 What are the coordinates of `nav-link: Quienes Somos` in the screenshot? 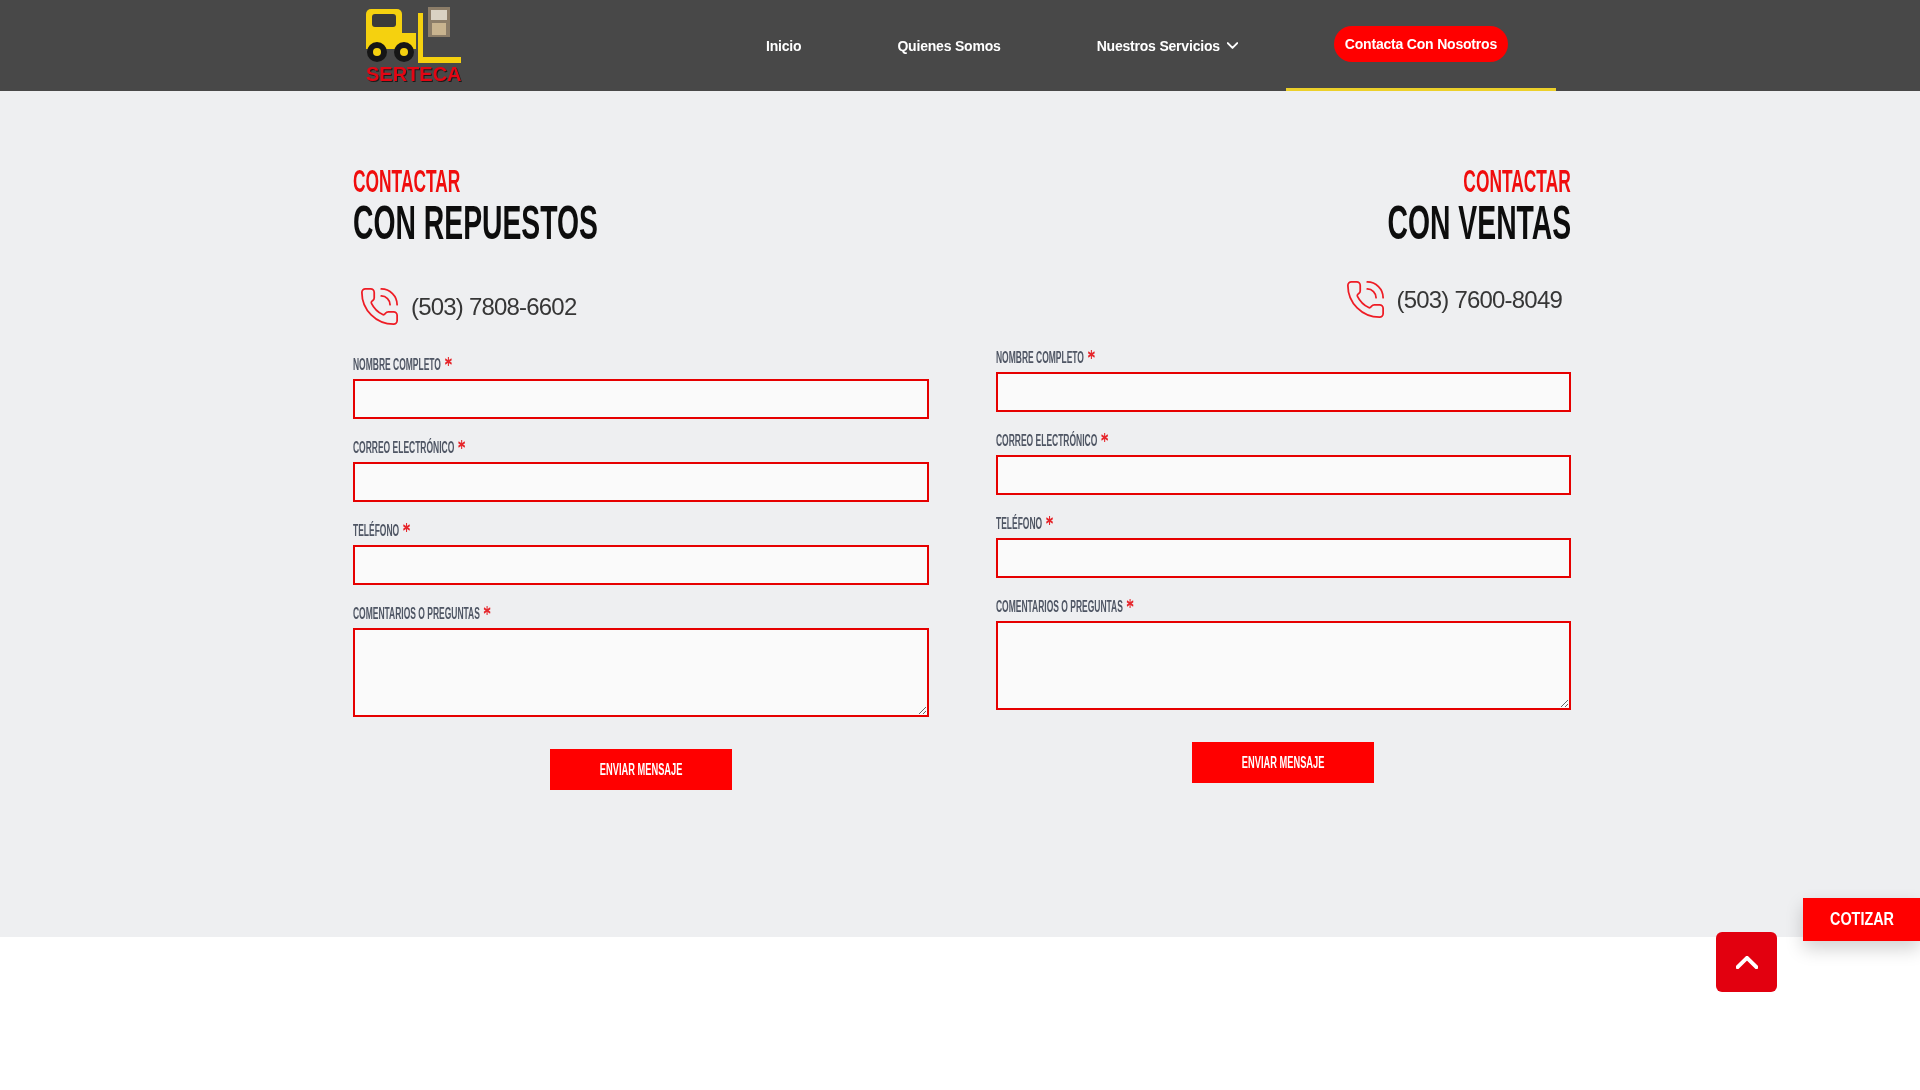 It's located at (949, 45).